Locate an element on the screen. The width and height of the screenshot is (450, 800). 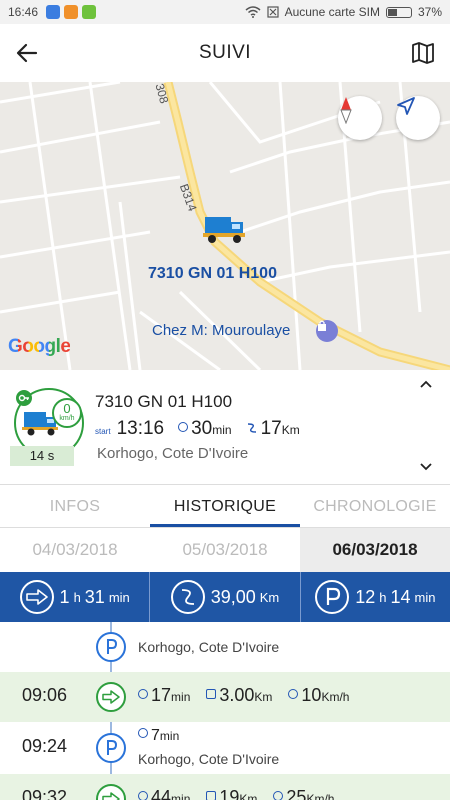
carrier-text: Aucune carte SIM is located at coordinates (332, 12).